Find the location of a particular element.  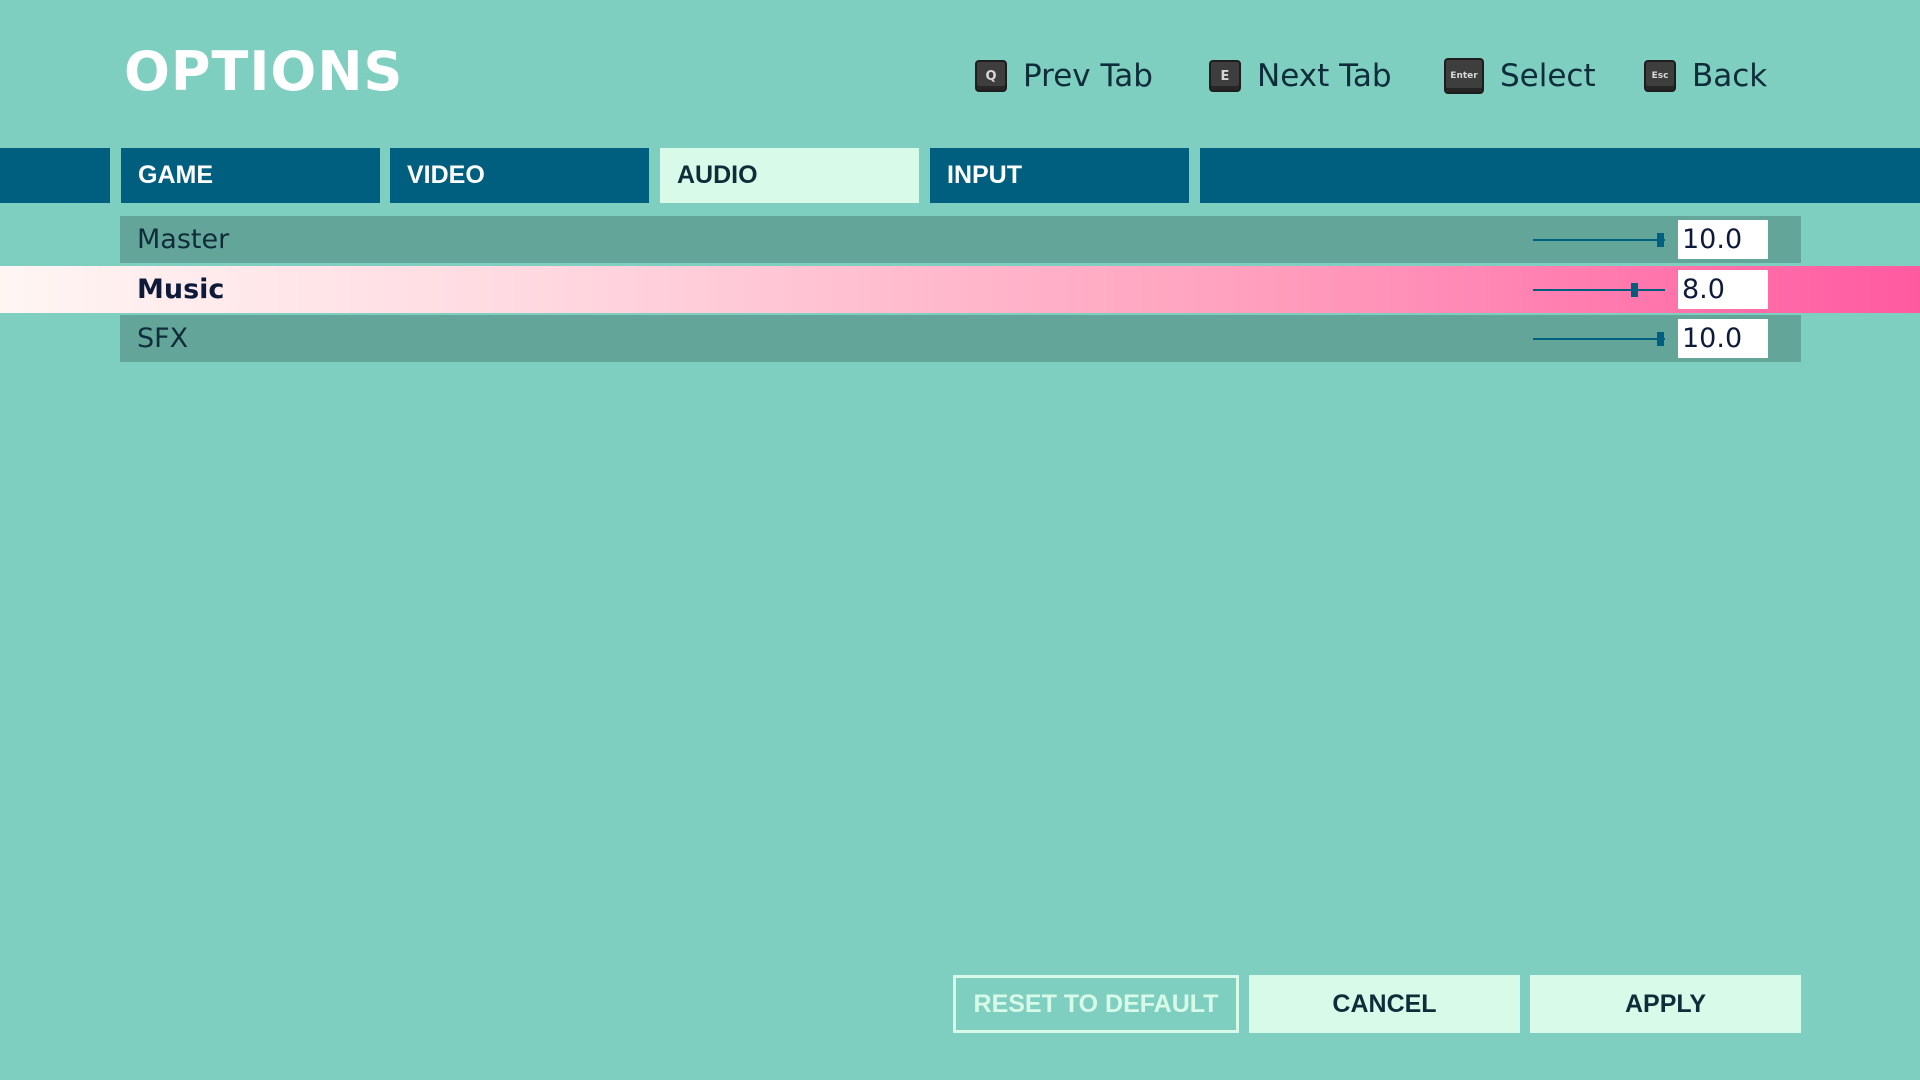

e-key-icon: E is located at coordinates (1225, 76).